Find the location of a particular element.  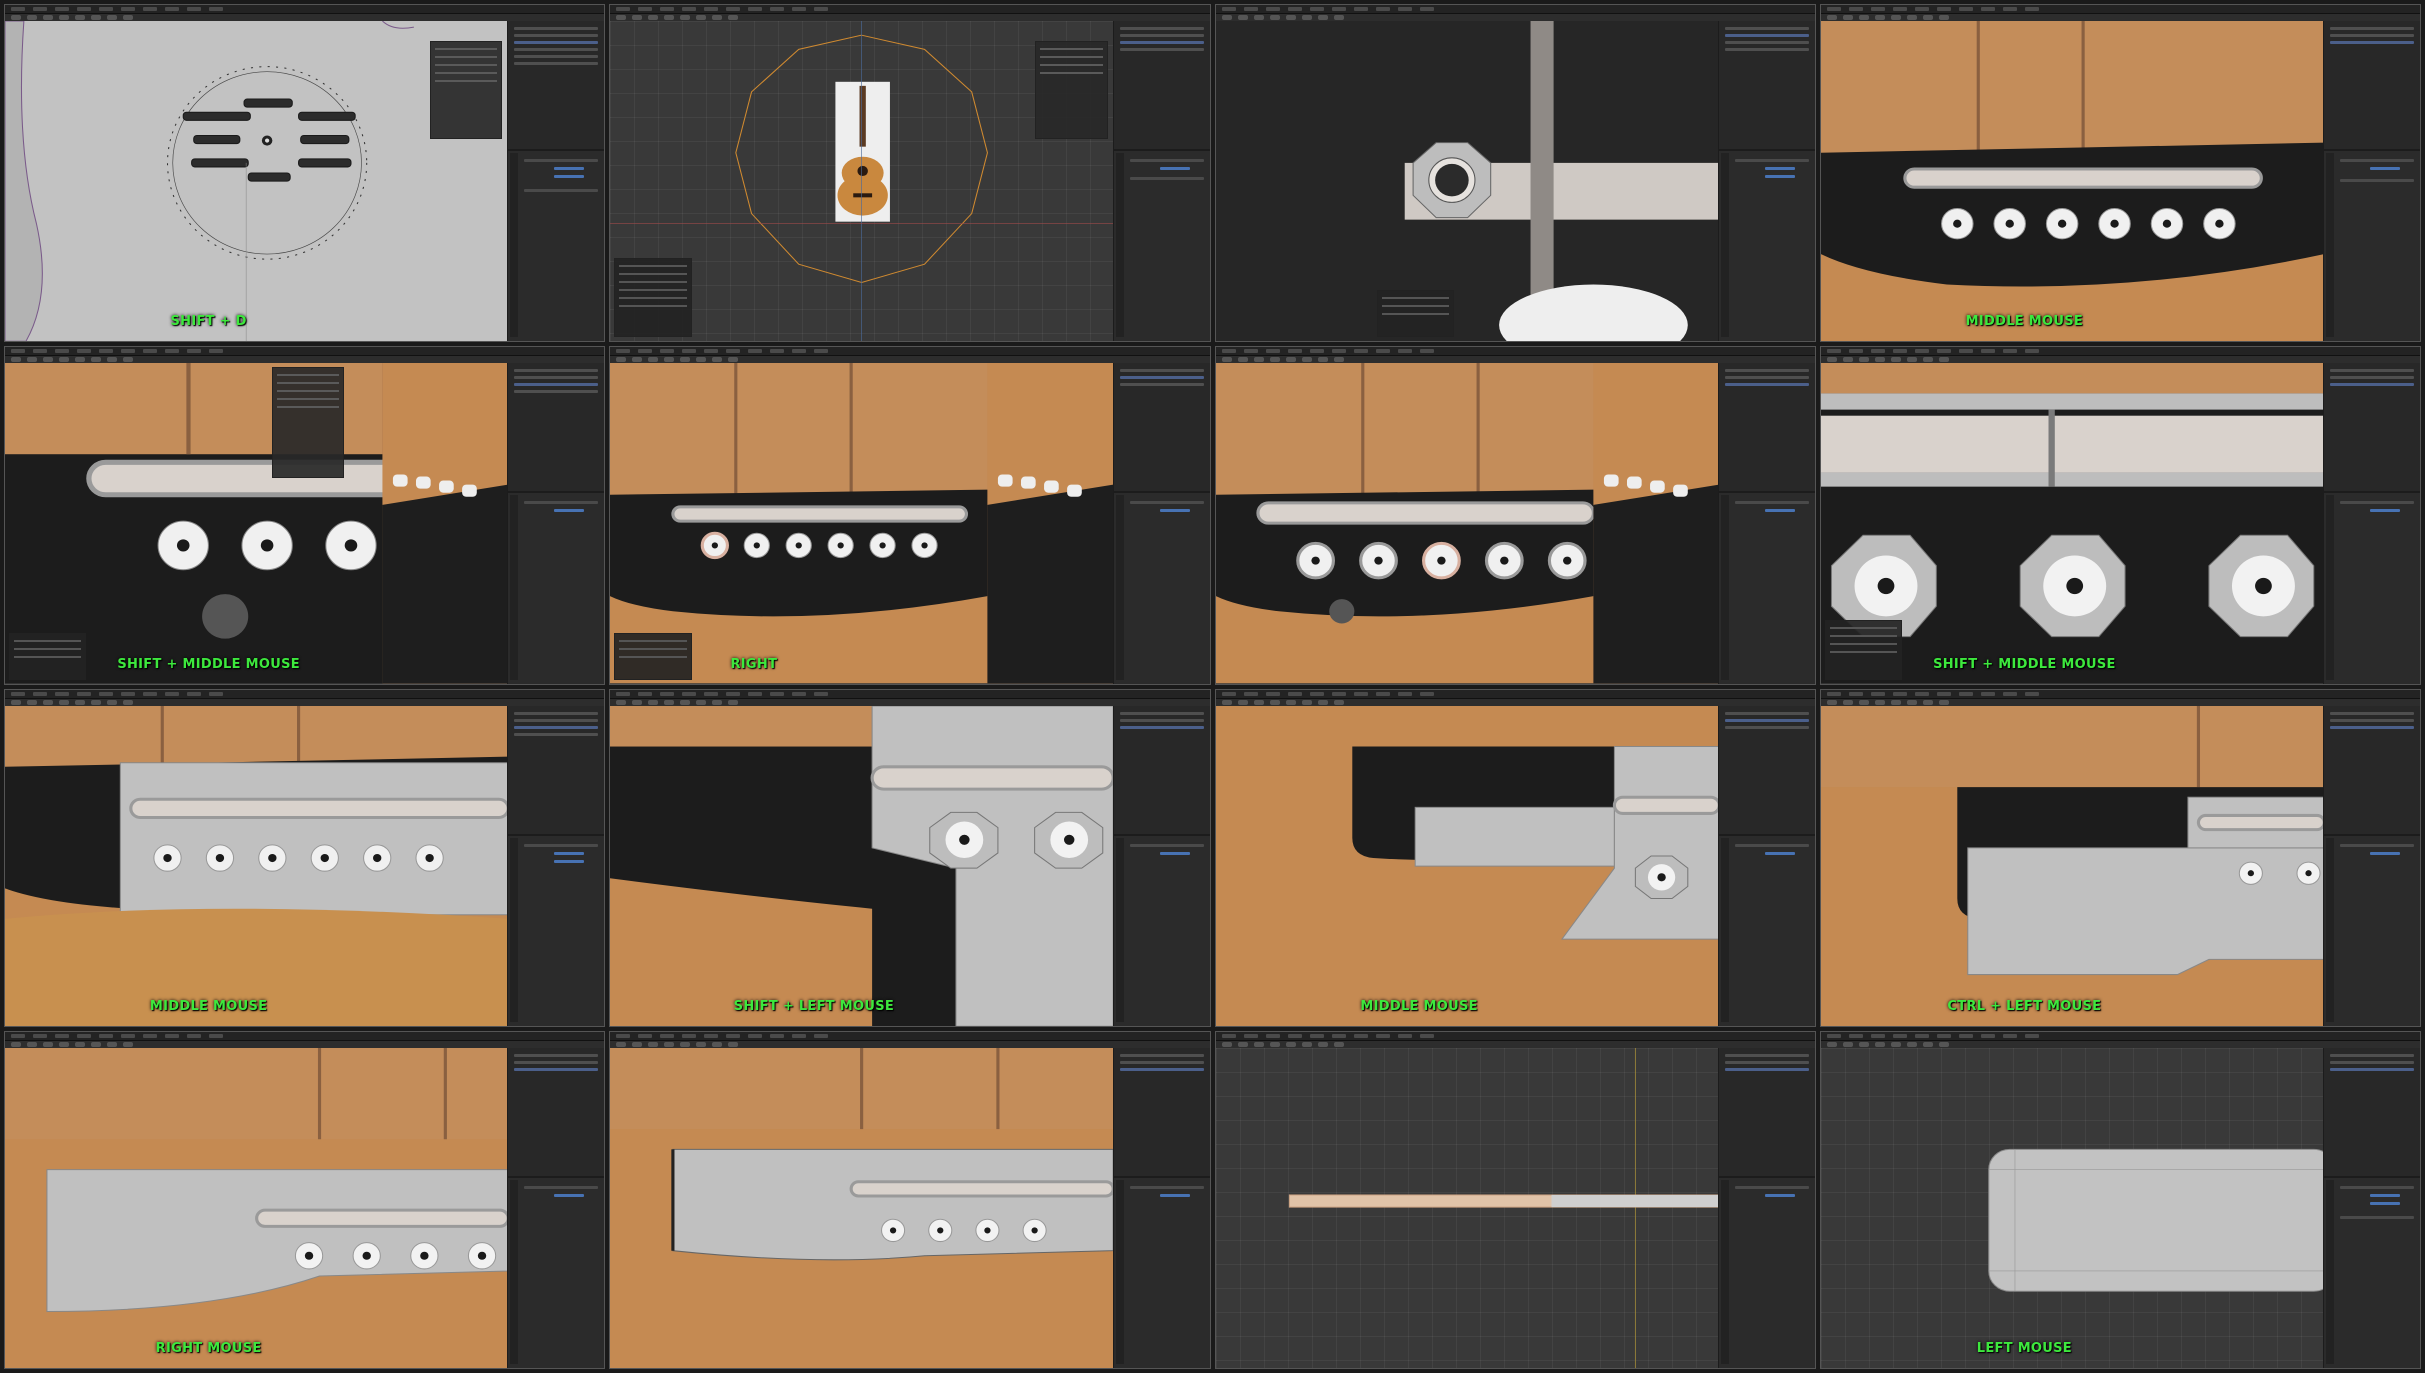

properties-panel is located at coordinates (1767, 930).